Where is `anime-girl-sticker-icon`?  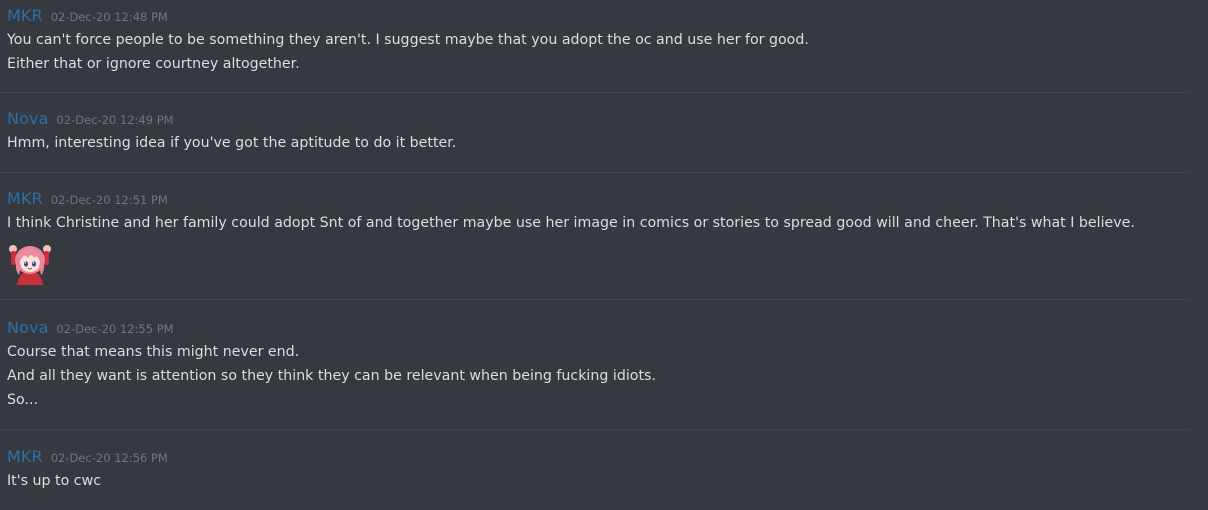
anime-girl-sticker-icon is located at coordinates (30, 263).